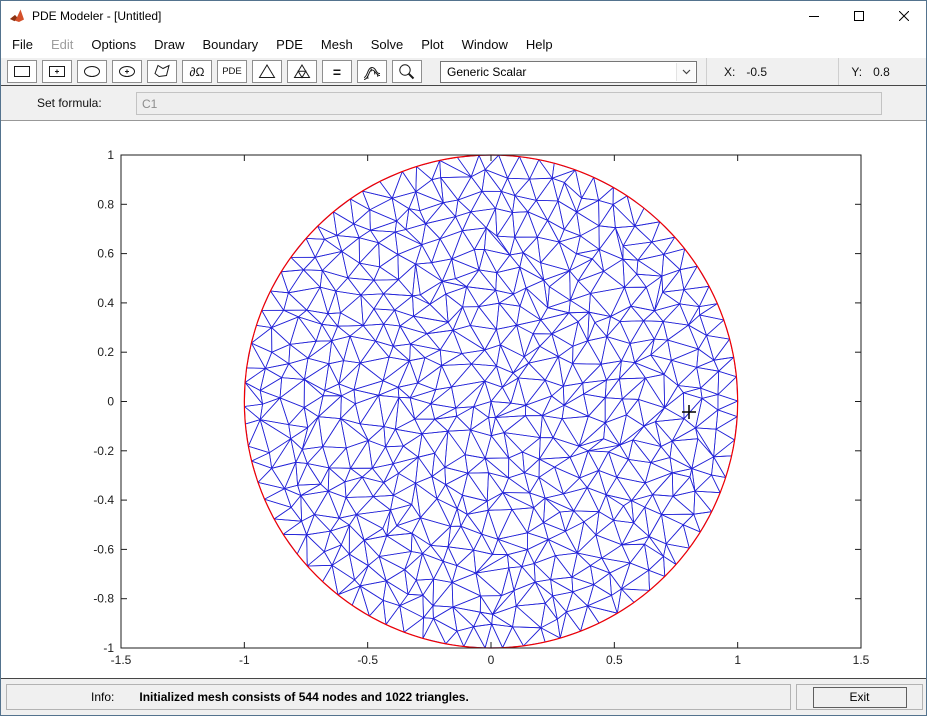 This screenshot has height=716, width=927. I want to click on toolbar: ∂Ω PDE = Generic Scalar X: -0.5 Y: 0.8, so click(463, 72).